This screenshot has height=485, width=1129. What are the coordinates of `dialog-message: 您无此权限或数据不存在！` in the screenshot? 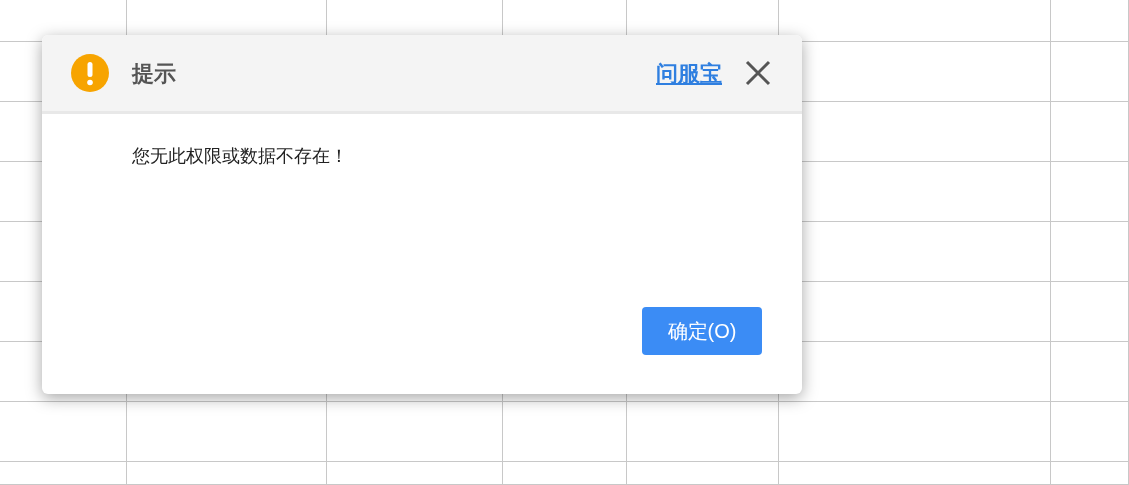 It's located at (240, 156).